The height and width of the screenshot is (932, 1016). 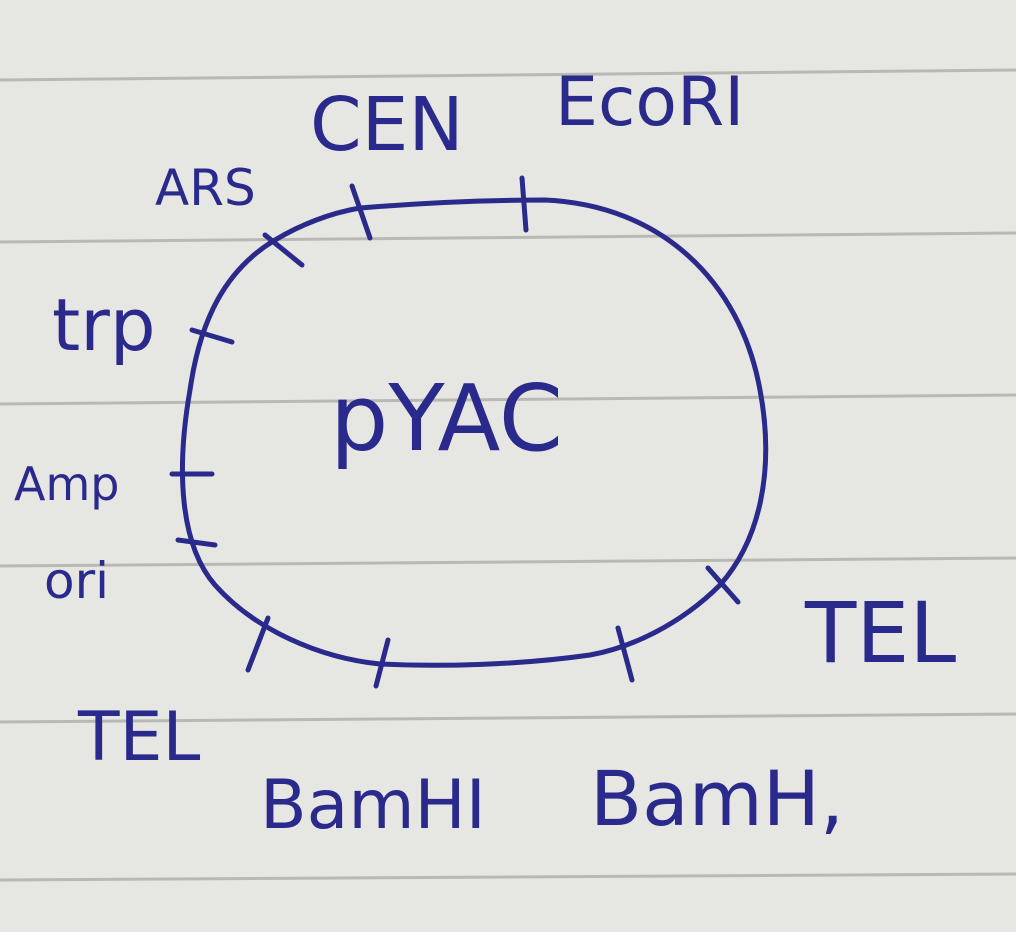 What do you see at coordinates (139, 737) in the screenshot?
I see `label-tel-left: TEL` at bounding box center [139, 737].